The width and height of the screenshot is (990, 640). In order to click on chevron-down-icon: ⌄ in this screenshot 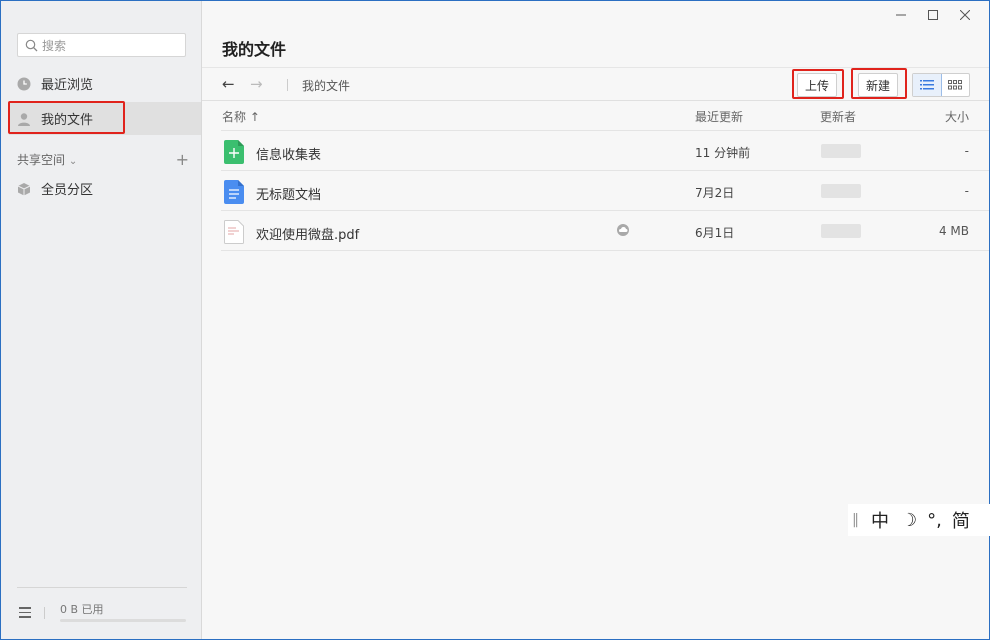, I will do `click(73, 161)`.